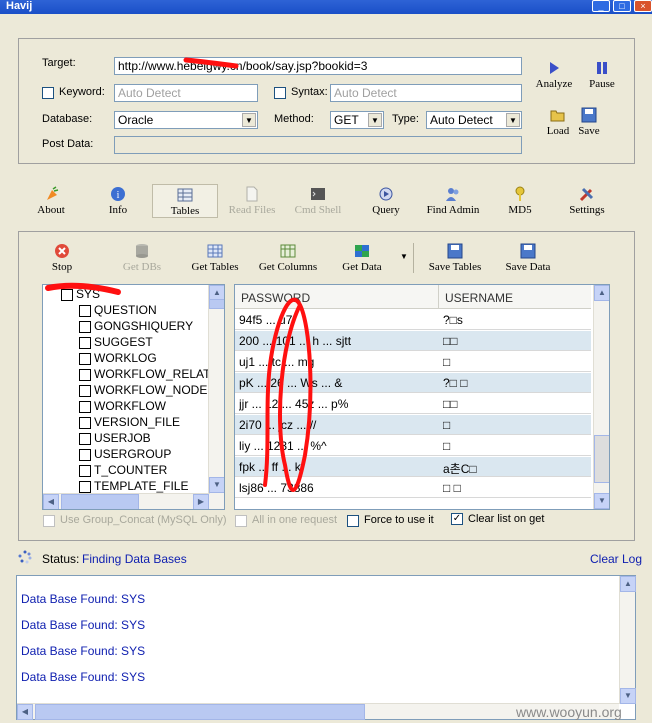 The height and width of the screenshot is (723, 652). What do you see at coordinates (353, 521) in the screenshot?
I see `force-use-checkbox` at bounding box center [353, 521].